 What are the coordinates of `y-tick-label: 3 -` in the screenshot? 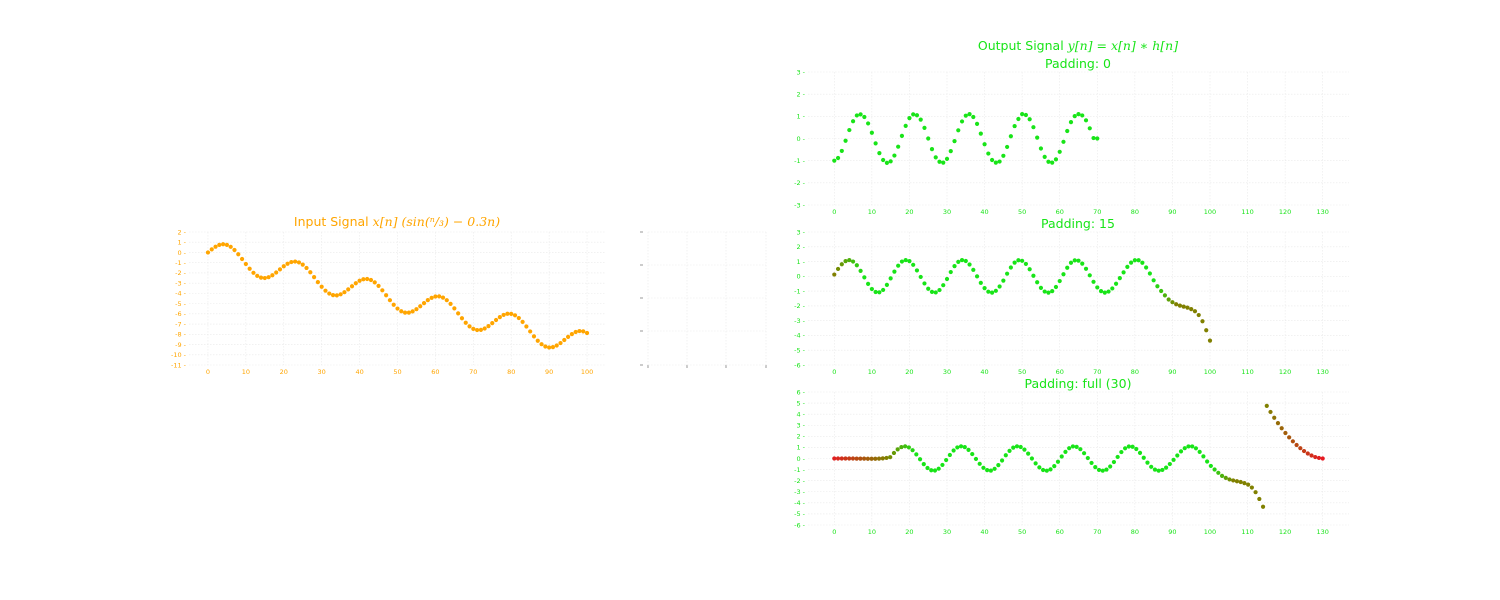 It's located at (800, 426).